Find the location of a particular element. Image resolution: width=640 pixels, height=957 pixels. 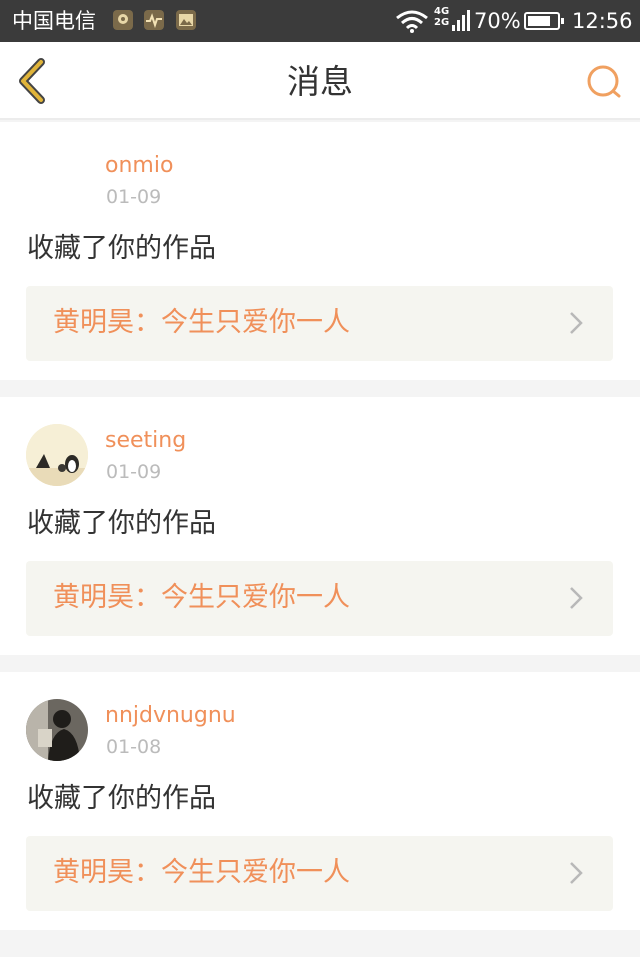

username: onmio is located at coordinates (139, 166).